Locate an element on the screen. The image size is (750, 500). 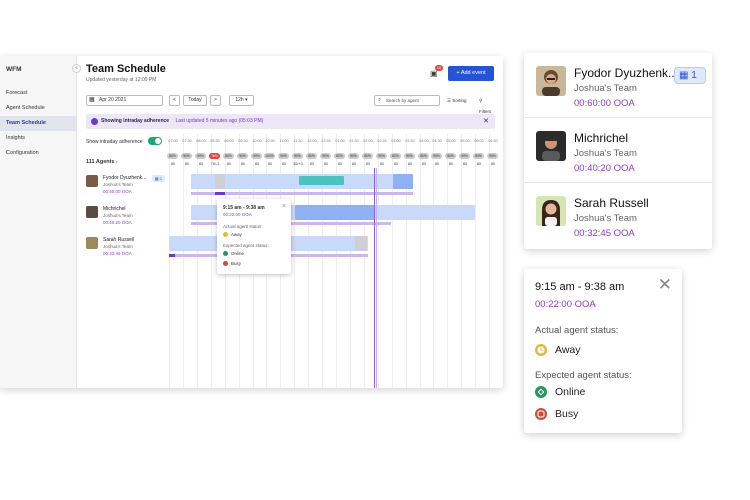
agent-team: Joshua's Team is located at coordinates (605, 218).